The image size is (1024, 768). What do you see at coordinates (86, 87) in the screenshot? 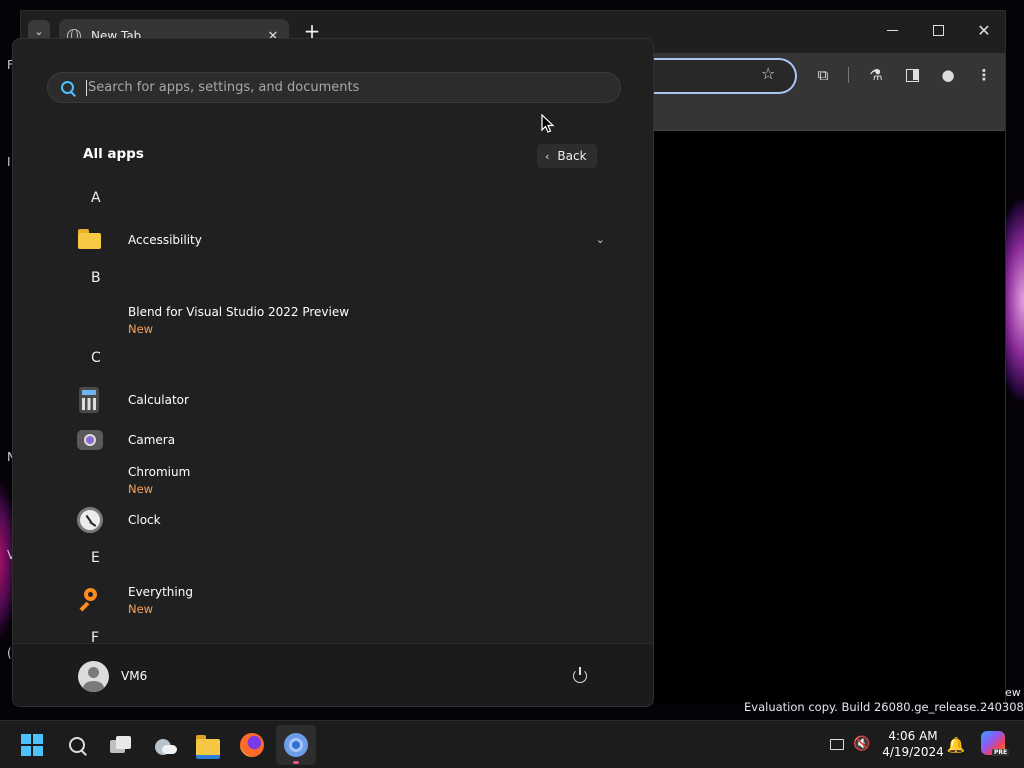
I see `text-caret` at bounding box center [86, 87].